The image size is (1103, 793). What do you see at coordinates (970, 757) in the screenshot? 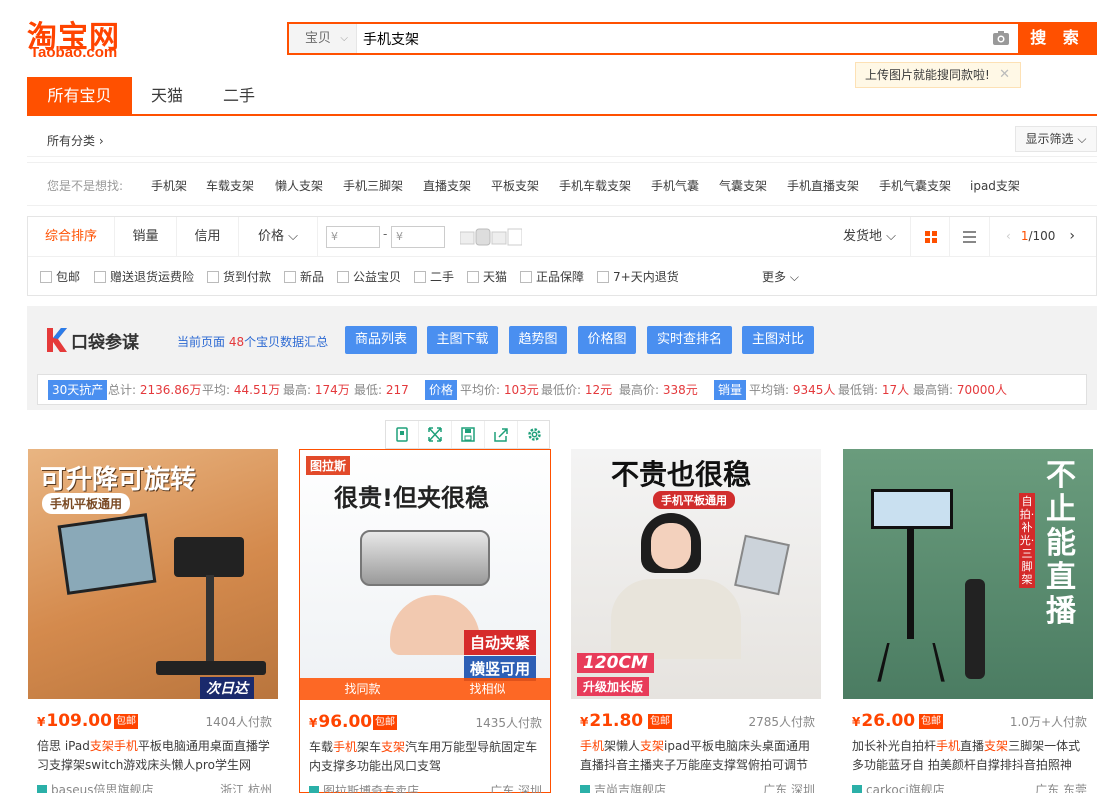
I see `product-title: 加长补光自拍杆手机直播支架三脚架一体式多功能蓝牙自 拍美颜杆自撑排抖音拍照神` at bounding box center [970, 757].